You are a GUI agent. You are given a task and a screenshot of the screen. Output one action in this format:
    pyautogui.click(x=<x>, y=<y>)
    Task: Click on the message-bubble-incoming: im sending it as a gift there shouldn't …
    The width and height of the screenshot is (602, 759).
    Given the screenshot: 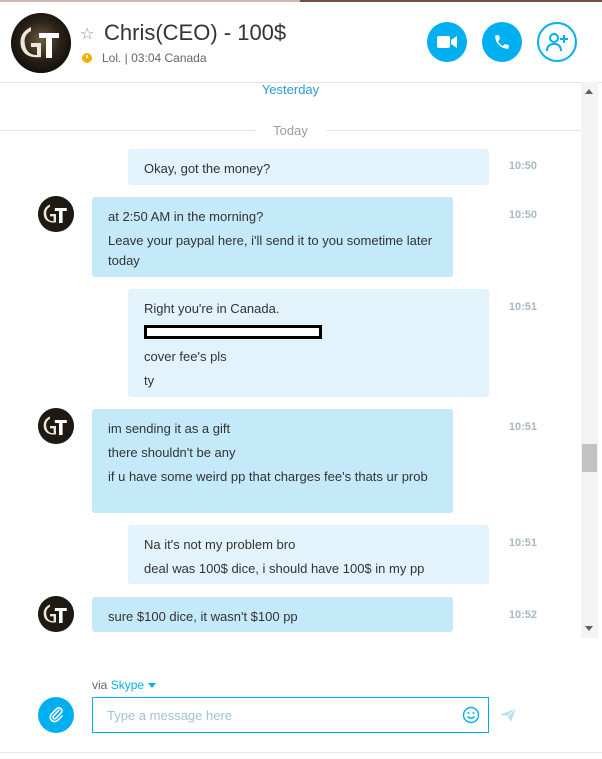 What is the action you would take?
    pyautogui.click(x=272, y=461)
    